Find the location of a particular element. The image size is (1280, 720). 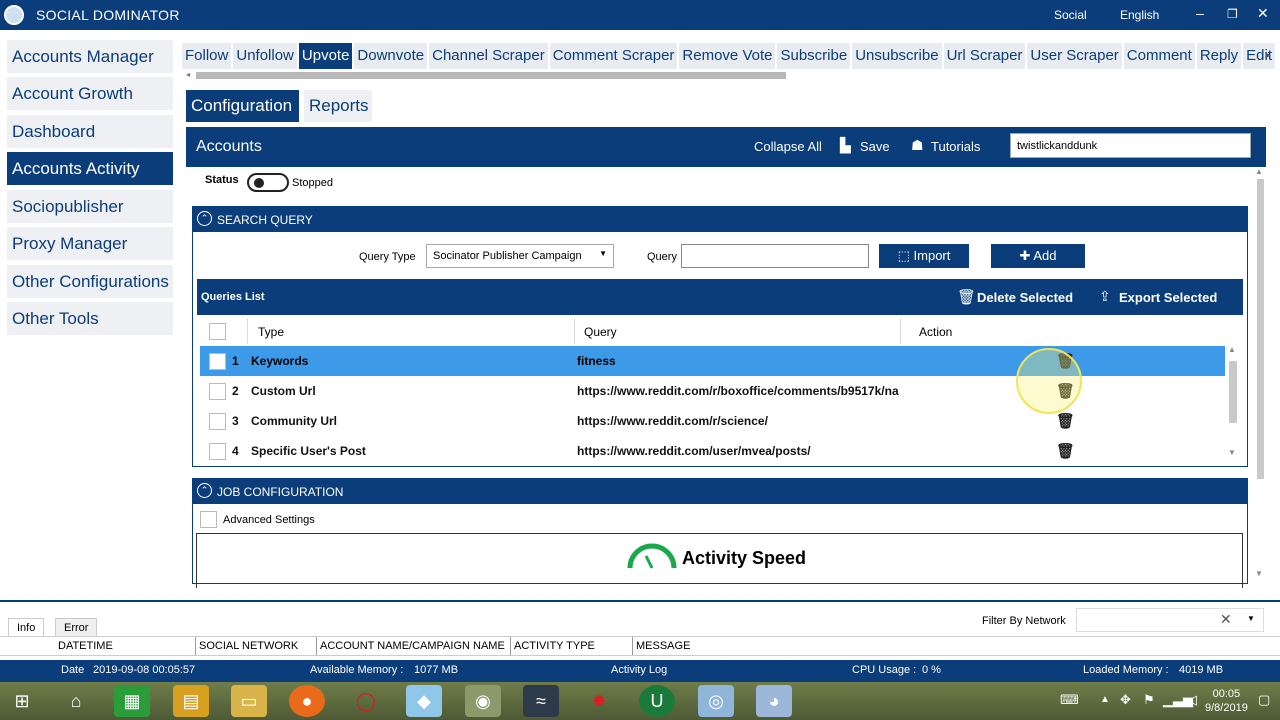

file-explorer-icon: ▭ is located at coordinates (249, 701).